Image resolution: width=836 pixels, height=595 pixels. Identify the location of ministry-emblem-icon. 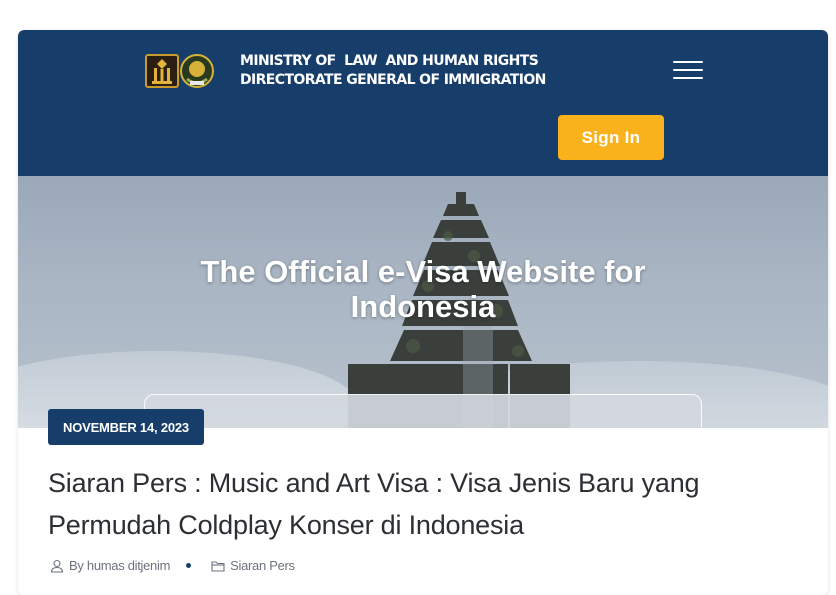
(162, 71).